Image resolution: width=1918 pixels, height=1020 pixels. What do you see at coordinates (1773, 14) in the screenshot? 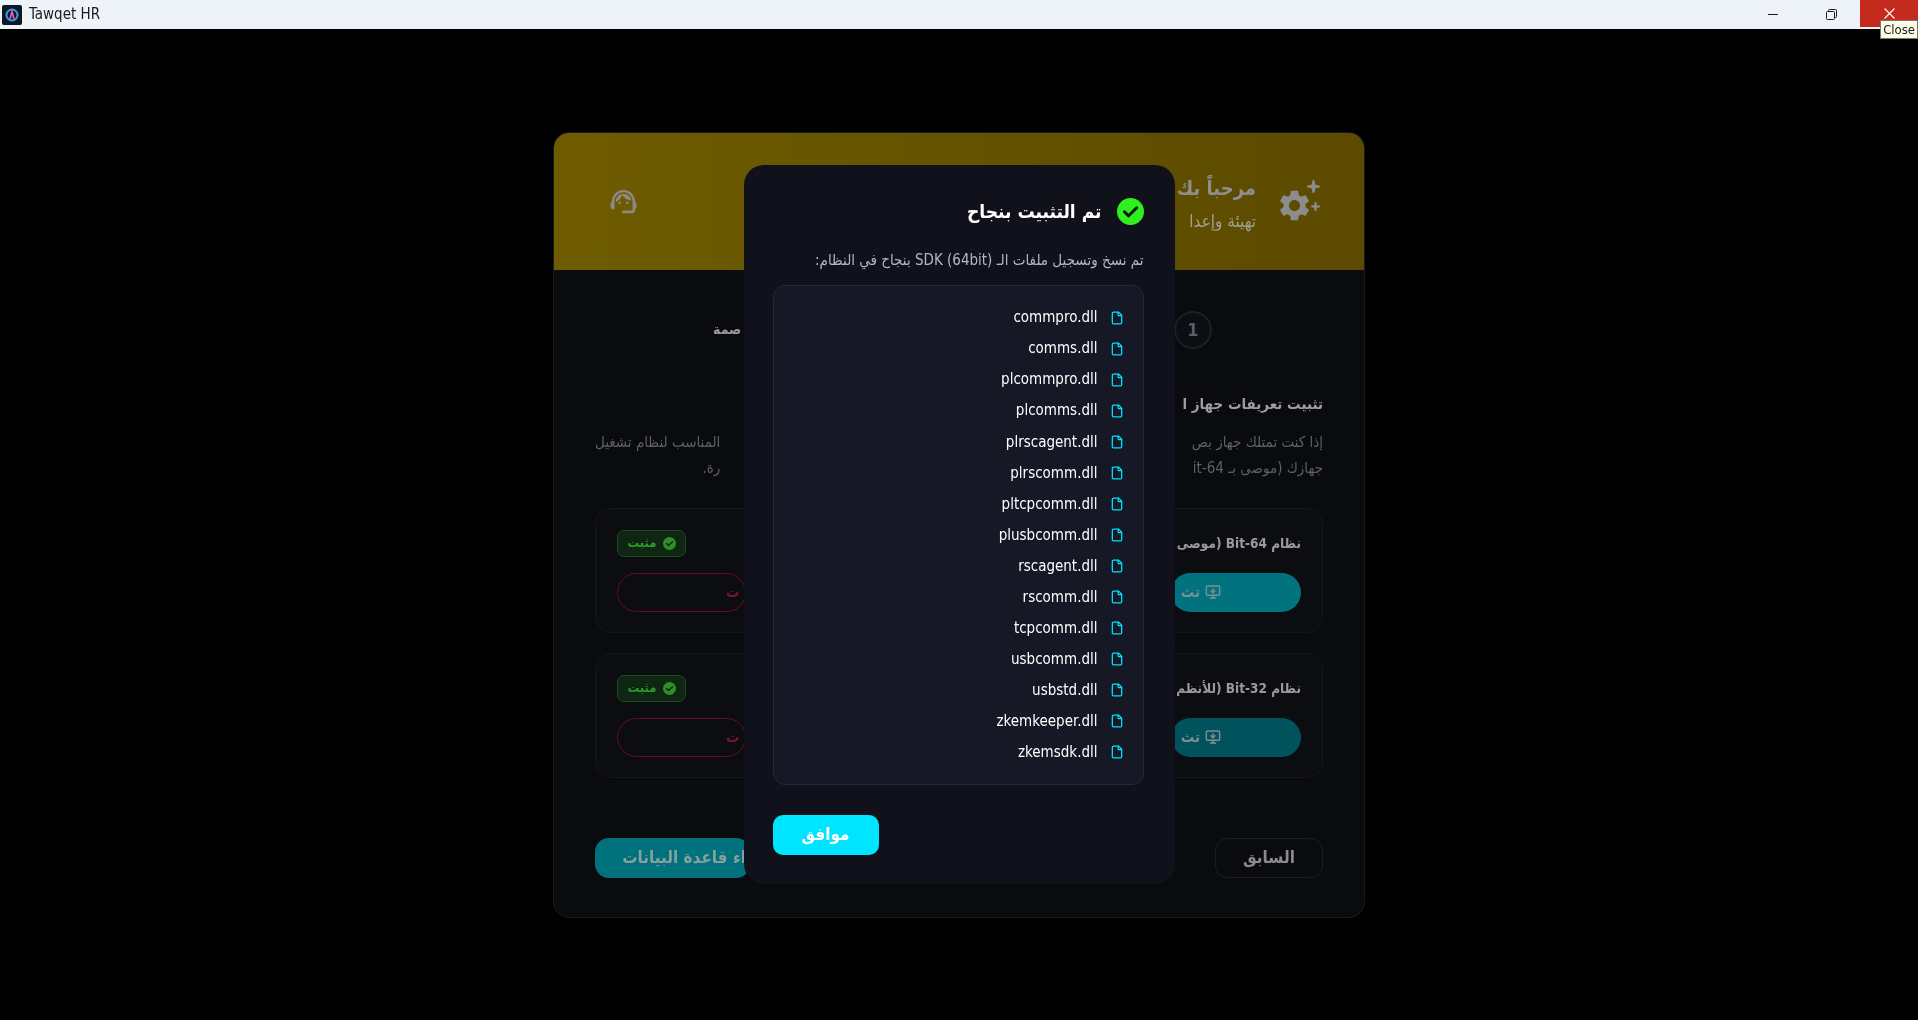
I see `minimize-icon` at bounding box center [1773, 14].